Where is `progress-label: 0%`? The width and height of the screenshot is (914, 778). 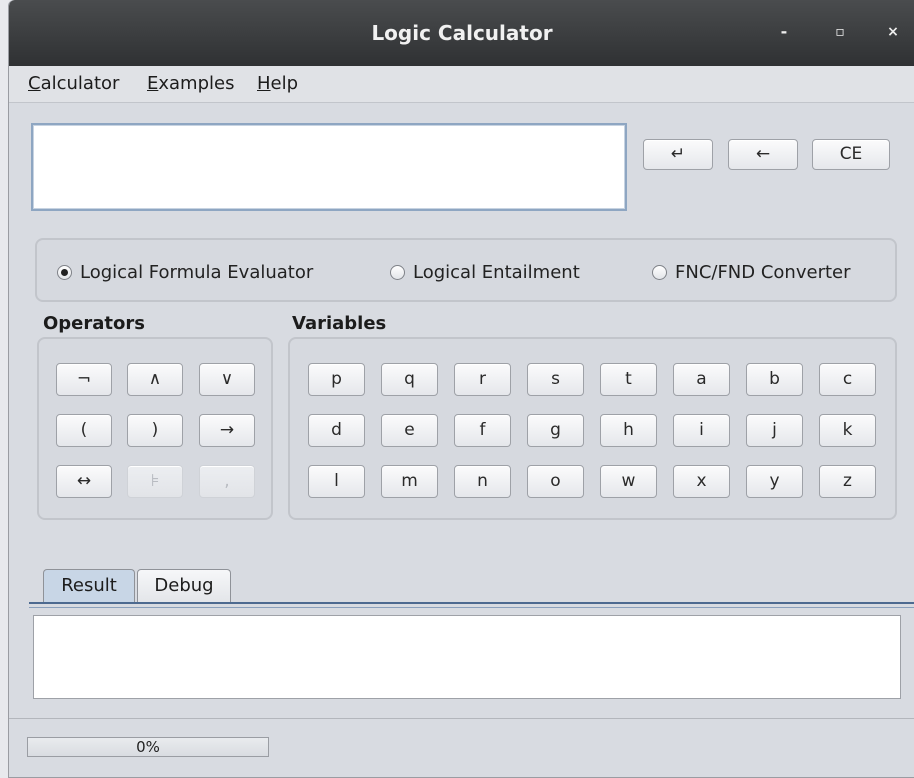 progress-label: 0% is located at coordinates (148, 747).